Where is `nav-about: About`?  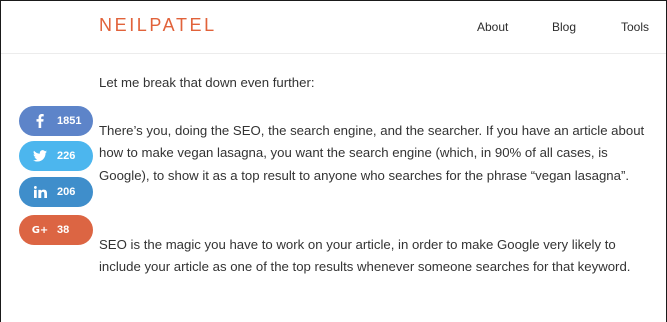
nav-about: About is located at coordinates (492, 27).